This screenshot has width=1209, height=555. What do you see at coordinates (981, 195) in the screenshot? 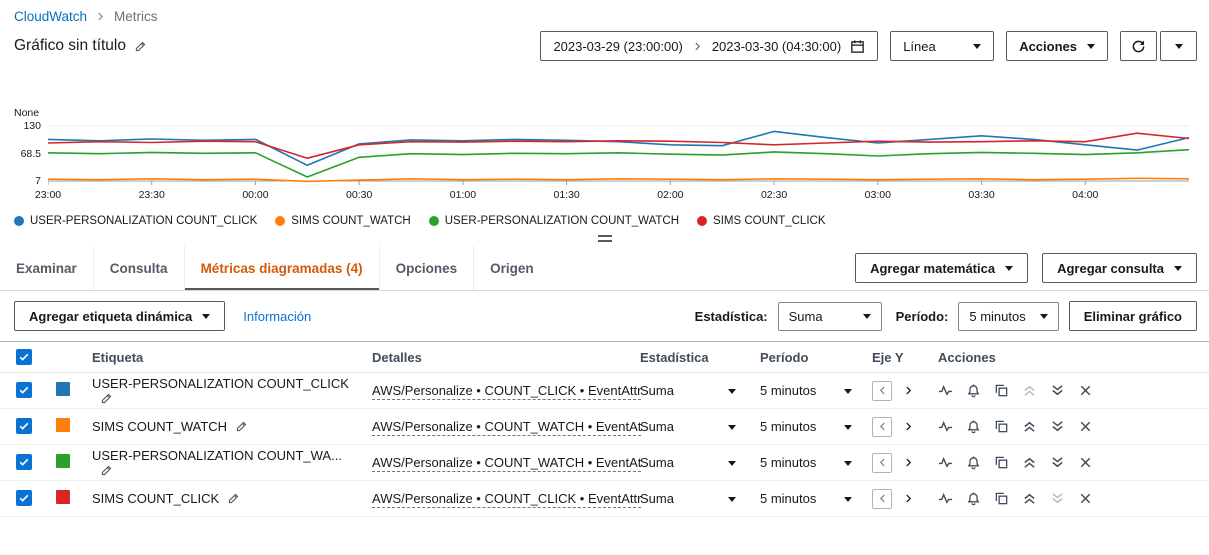
I see `x-tick-label: 03:30` at bounding box center [981, 195].